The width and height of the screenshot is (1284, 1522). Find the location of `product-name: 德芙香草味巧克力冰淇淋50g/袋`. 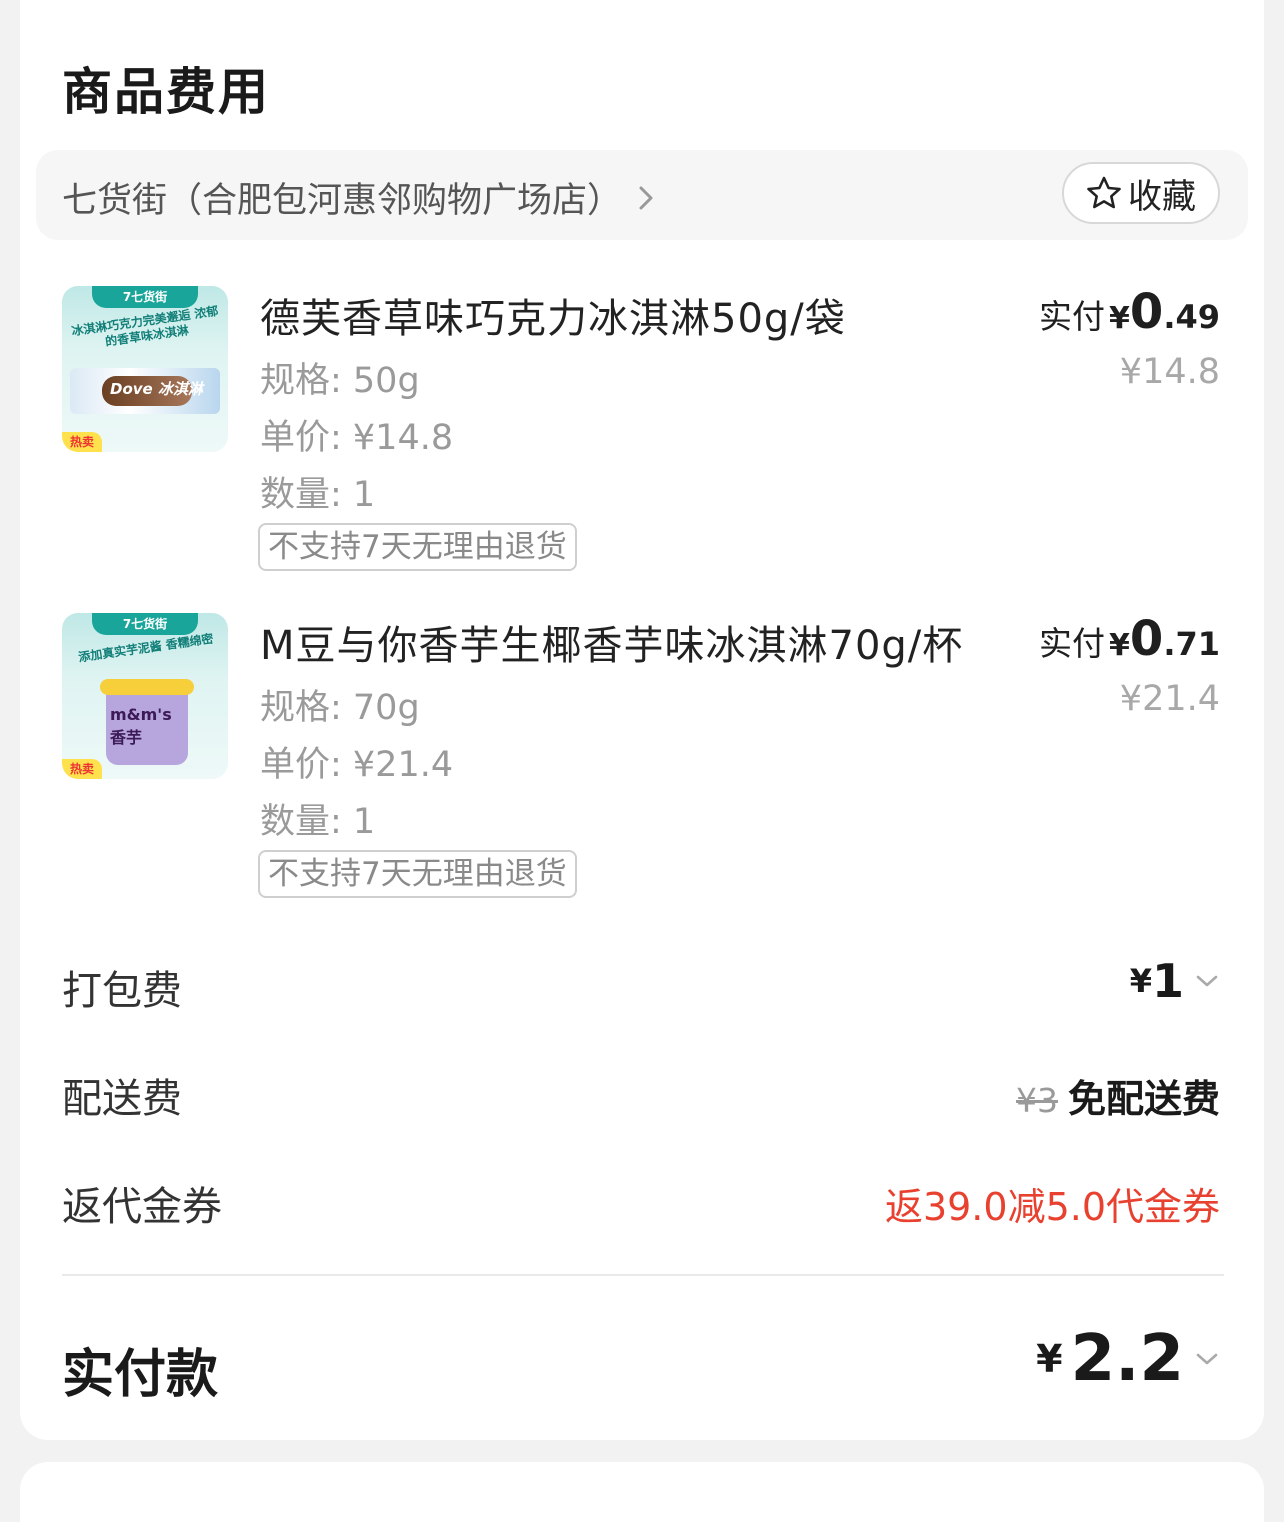

product-name: 德芙香草味巧克力冰淇淋50g/袋 is located at coordinates (553, 319).